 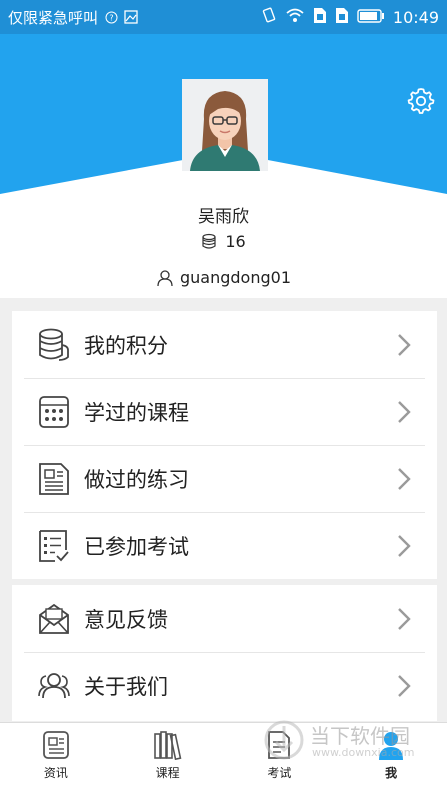 I want to click on tab-label: 课程, so click(x=167, y=773).